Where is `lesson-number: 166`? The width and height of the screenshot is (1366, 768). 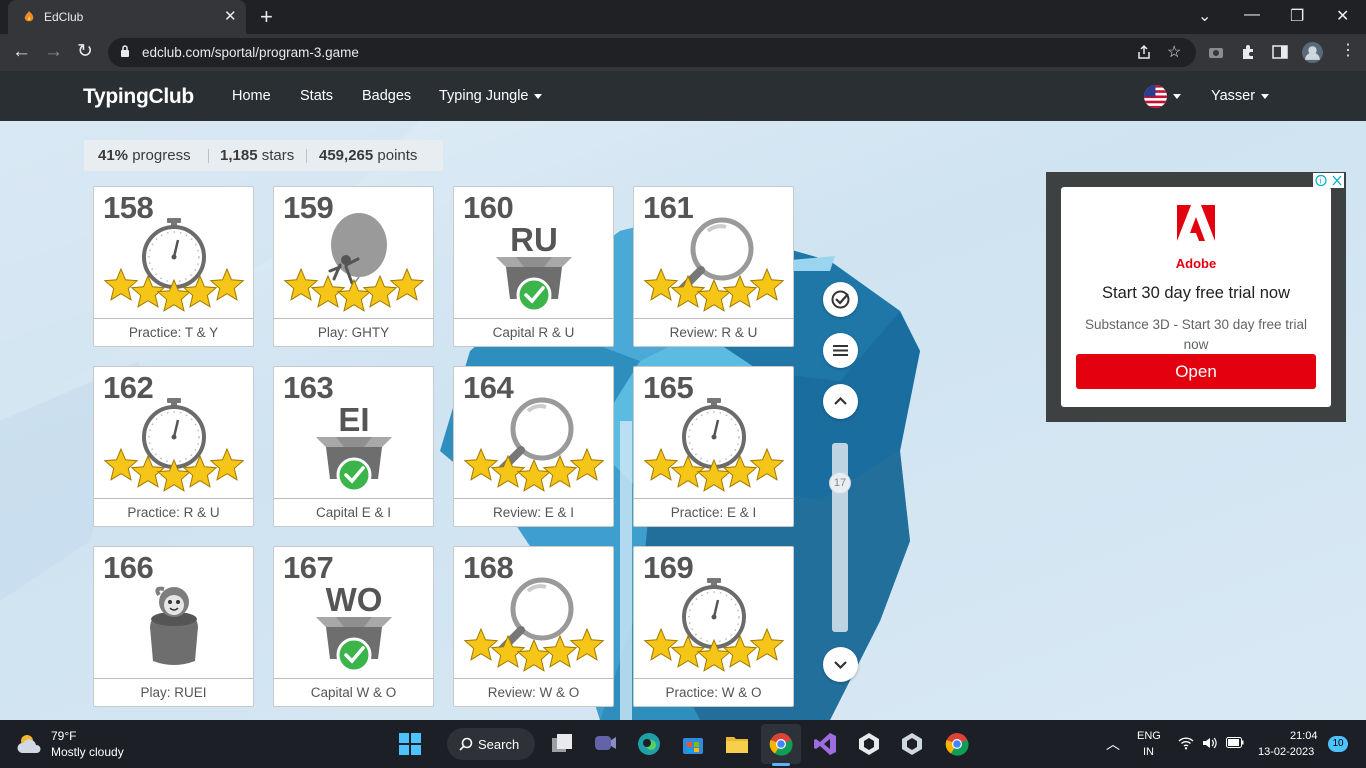 lesson-number: 166 is located at coordinates (128, 567).